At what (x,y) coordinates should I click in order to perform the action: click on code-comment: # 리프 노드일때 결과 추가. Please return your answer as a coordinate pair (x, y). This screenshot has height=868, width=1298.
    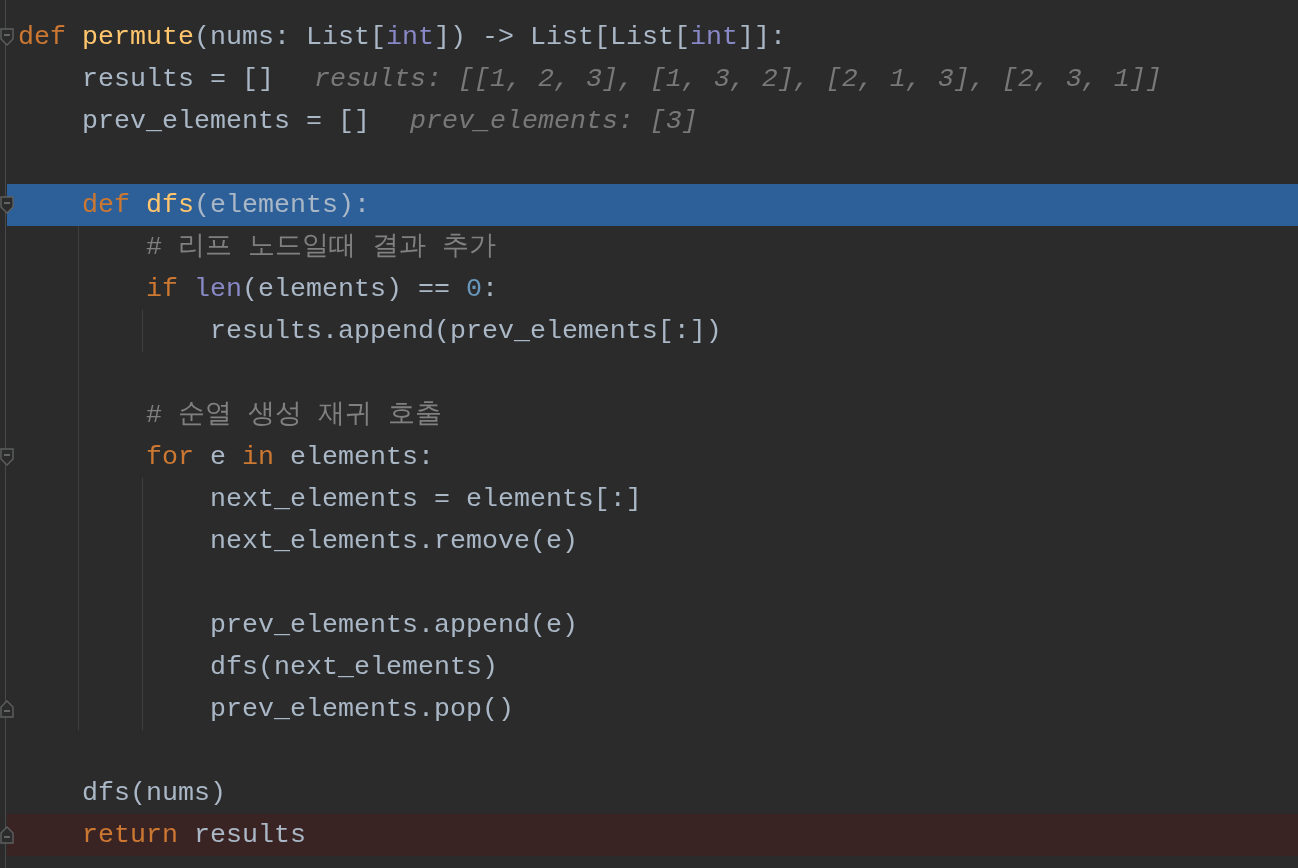
    Looking at the image, I should click on (320, 247).